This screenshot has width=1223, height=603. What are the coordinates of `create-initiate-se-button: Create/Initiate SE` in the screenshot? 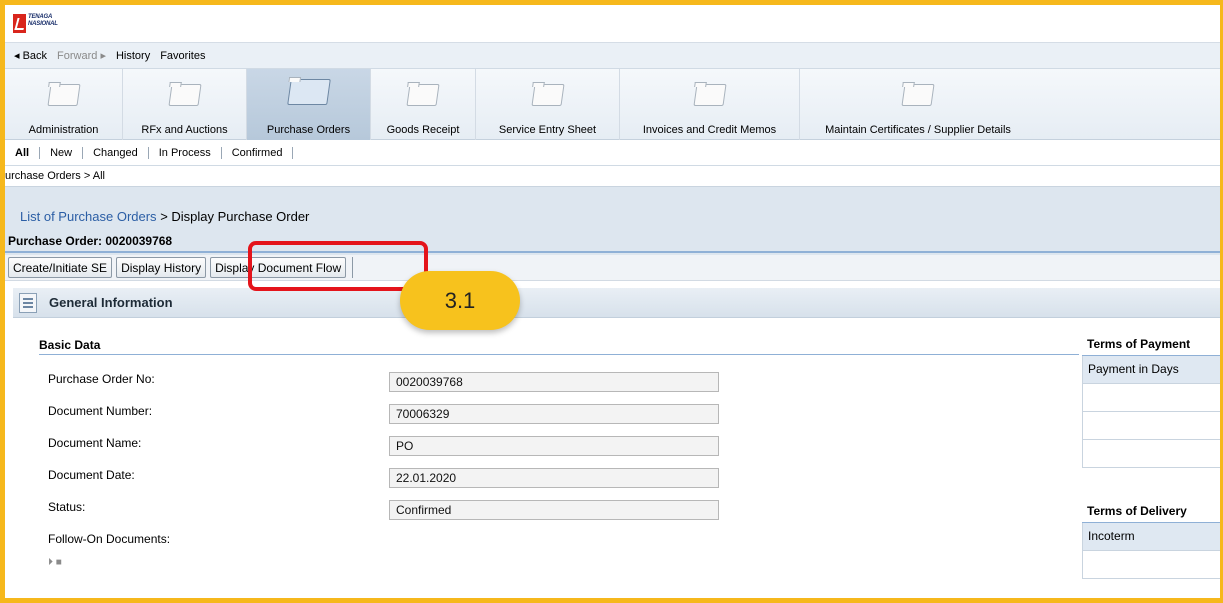 It's located at (60, 267).